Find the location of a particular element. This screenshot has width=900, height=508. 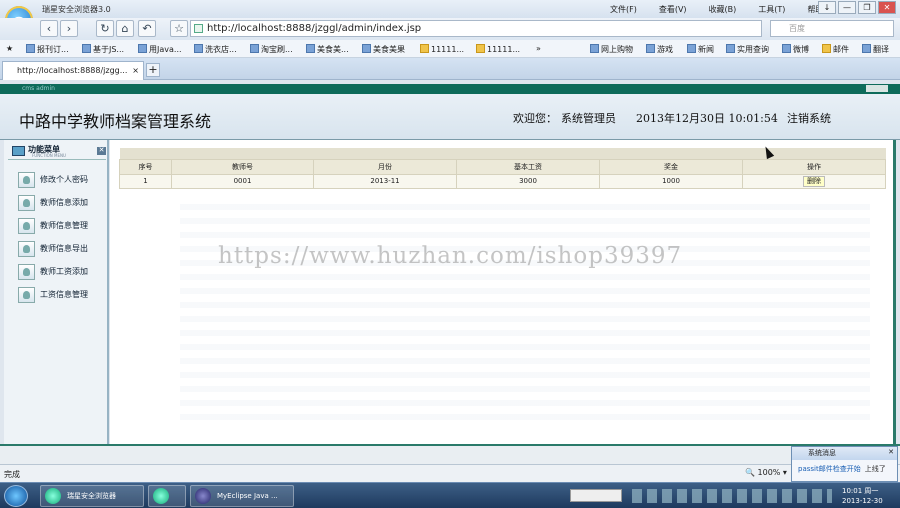

menu-icon is located at coordinates (18, 151).